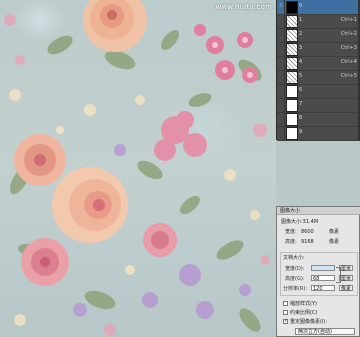 This screenshot has width=360, height=337. I want to click on layer-name: 0, so click(301, 6).